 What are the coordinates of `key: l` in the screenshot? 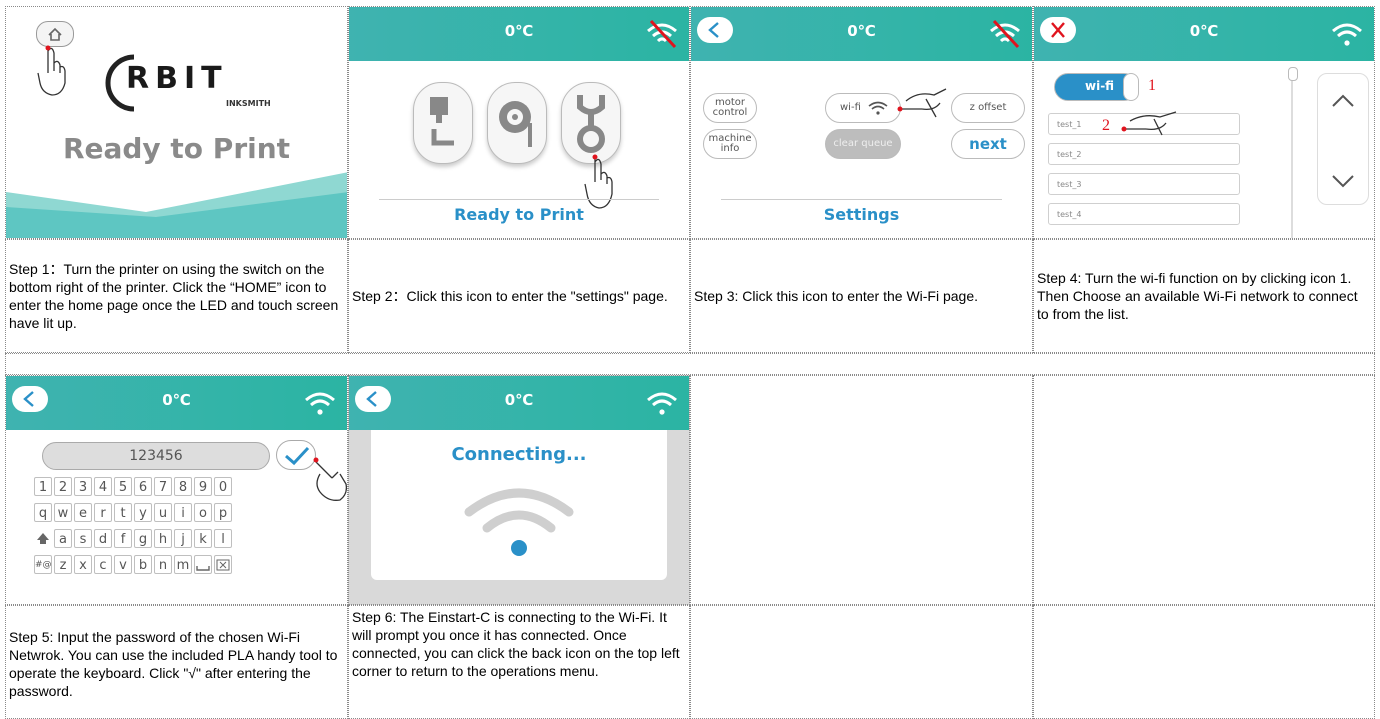 It's located at (223, 538).